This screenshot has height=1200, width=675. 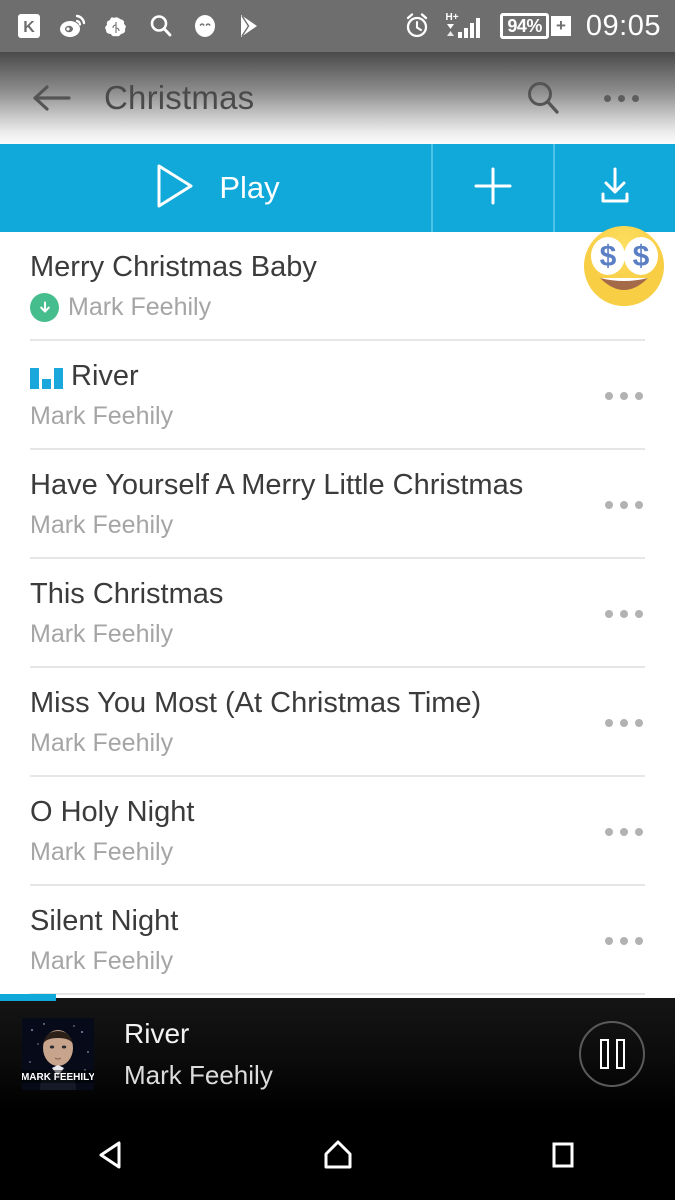 I want to click on search-icon, so click(x=543, y=98).